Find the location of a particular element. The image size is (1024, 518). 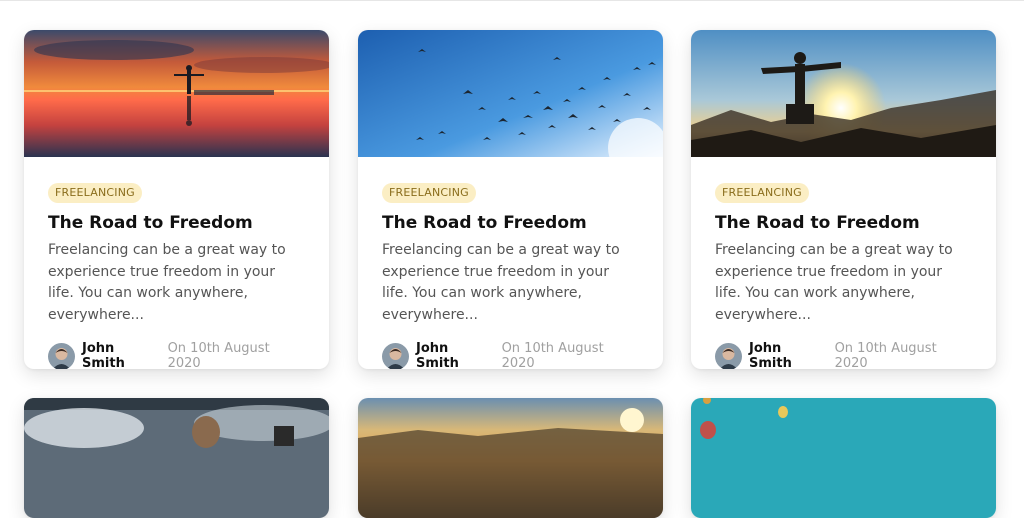

mountain-sunrise-image is located at coordinates (843, 93).